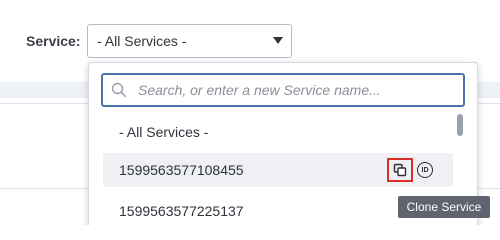 The width and height of the screenshot is (500, 240). I want to click on service-search-input, so click(296, 90).